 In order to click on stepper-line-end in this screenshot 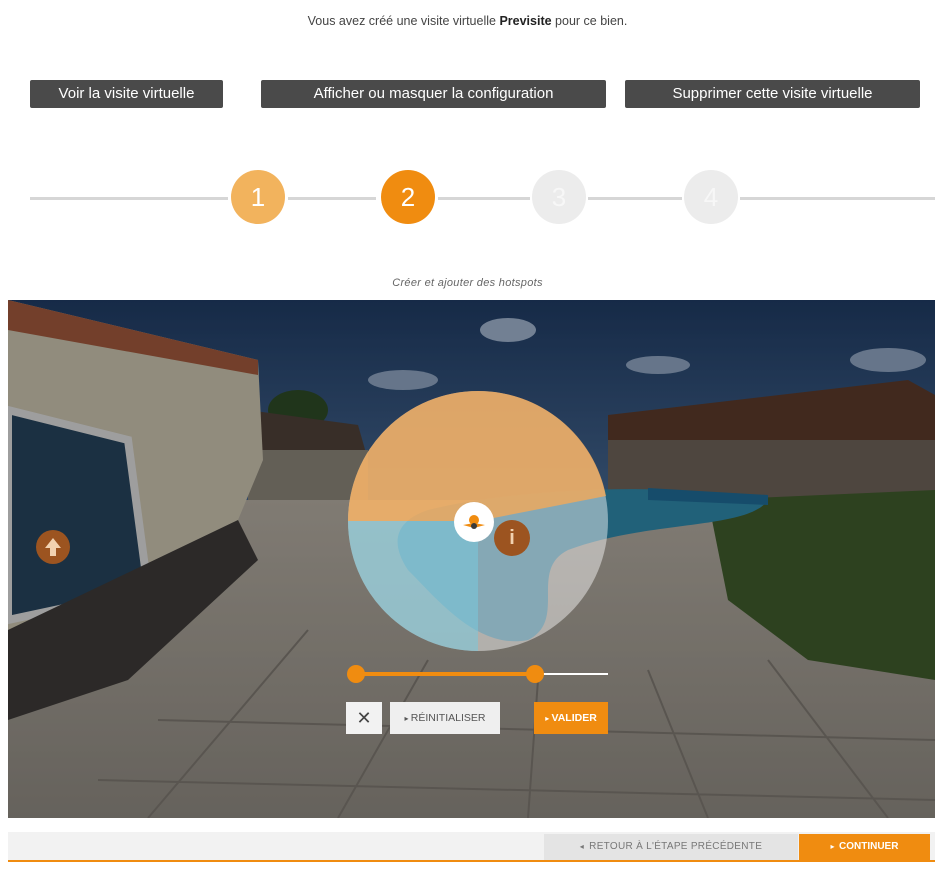, I will do `click(837, 198)`.